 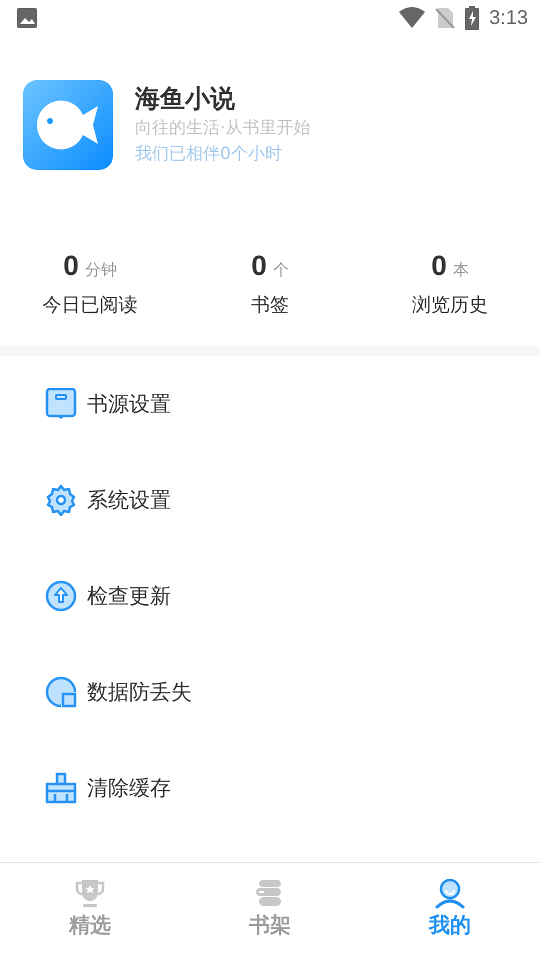 I want to click on backup-icon, so click(x=61, y=692).